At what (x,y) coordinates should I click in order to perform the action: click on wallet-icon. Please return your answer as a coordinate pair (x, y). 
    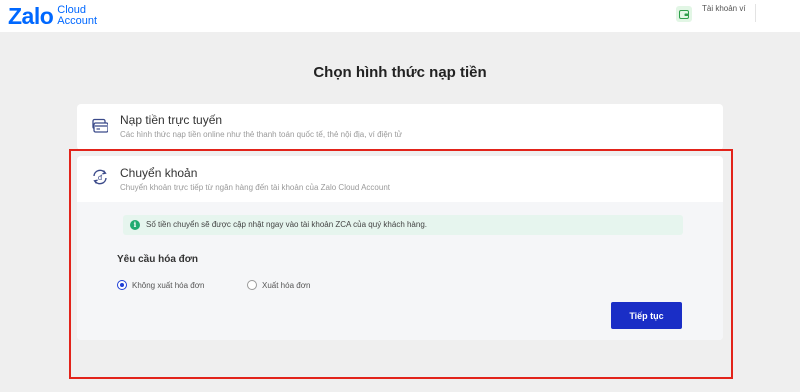
    Looking at the image, I should click on (684, 14).